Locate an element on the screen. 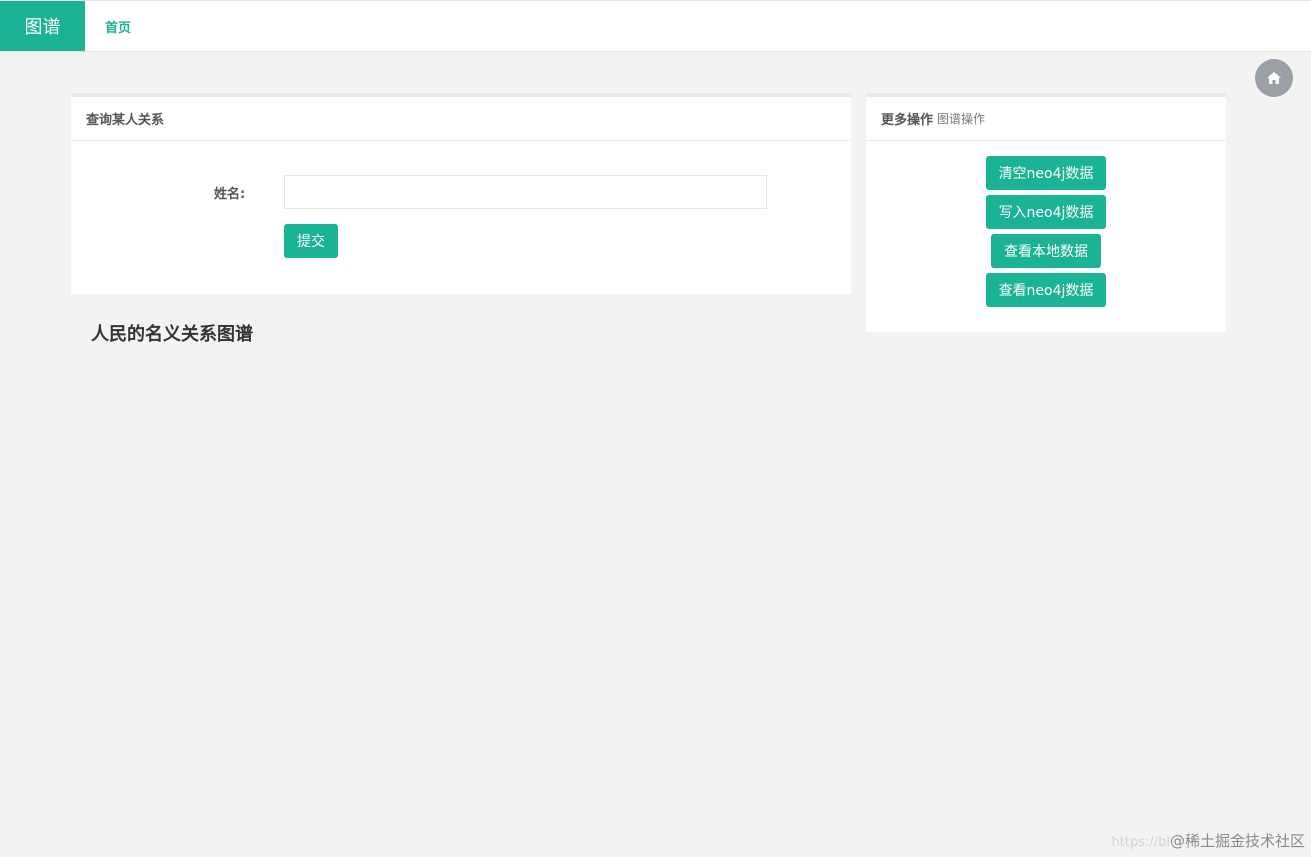 Image resolution: width=1311 pixels, height=857 pixels. name-input is located at coordinates (525, 192).